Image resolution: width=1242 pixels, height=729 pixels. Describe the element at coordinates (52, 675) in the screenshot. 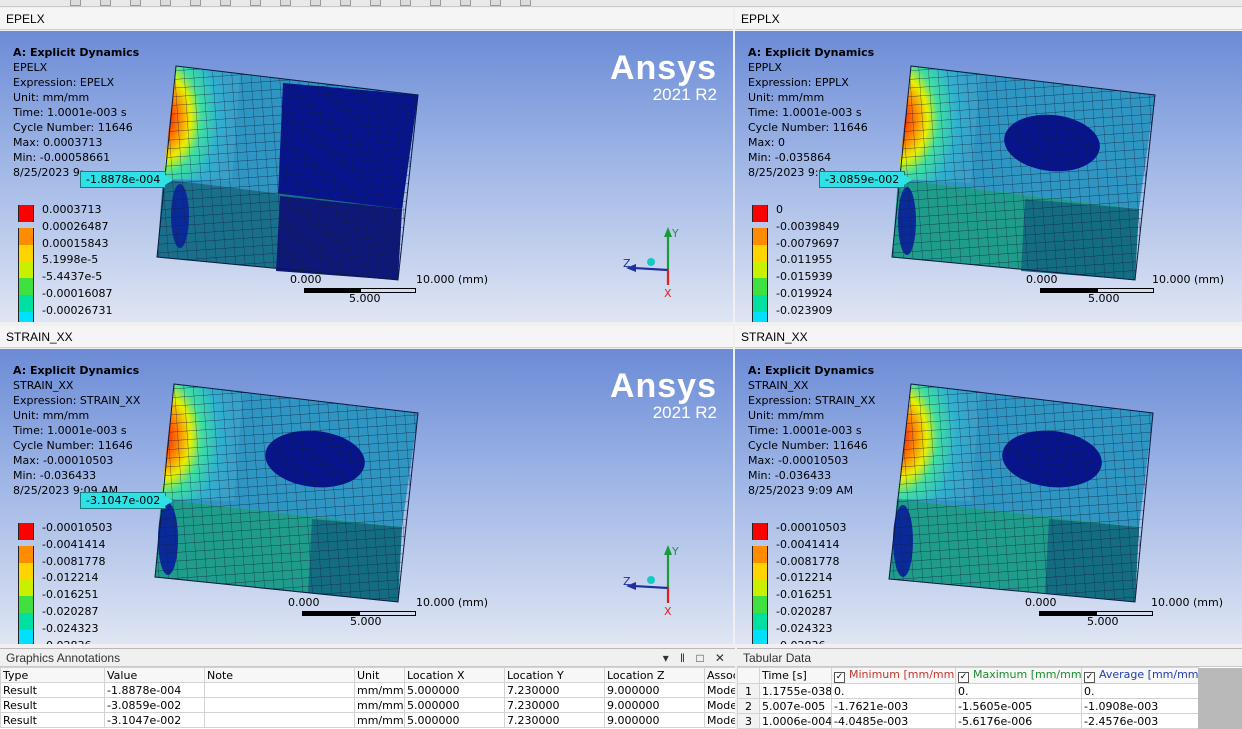

I see `column-header: Type` at that location.